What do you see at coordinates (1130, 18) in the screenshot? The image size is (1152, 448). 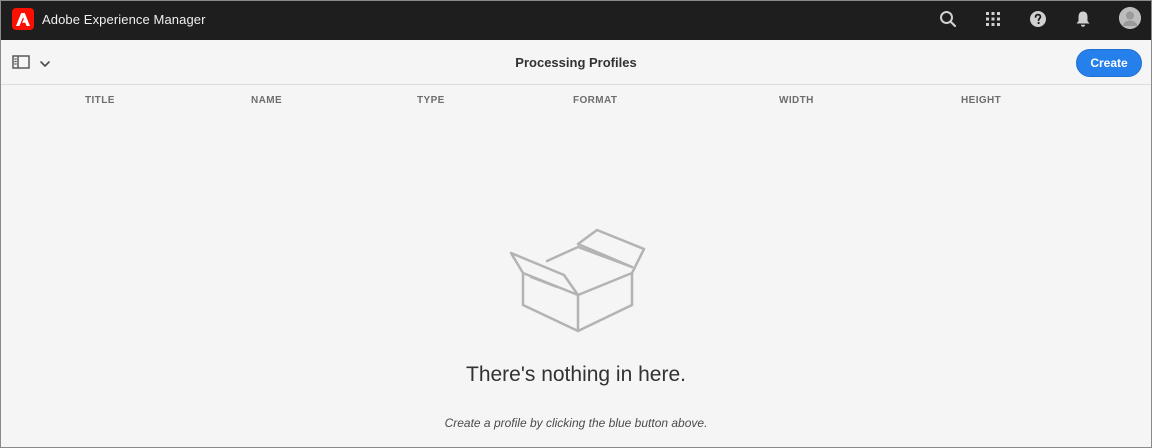 I see `avatar` at bounding box center [1130, 18].